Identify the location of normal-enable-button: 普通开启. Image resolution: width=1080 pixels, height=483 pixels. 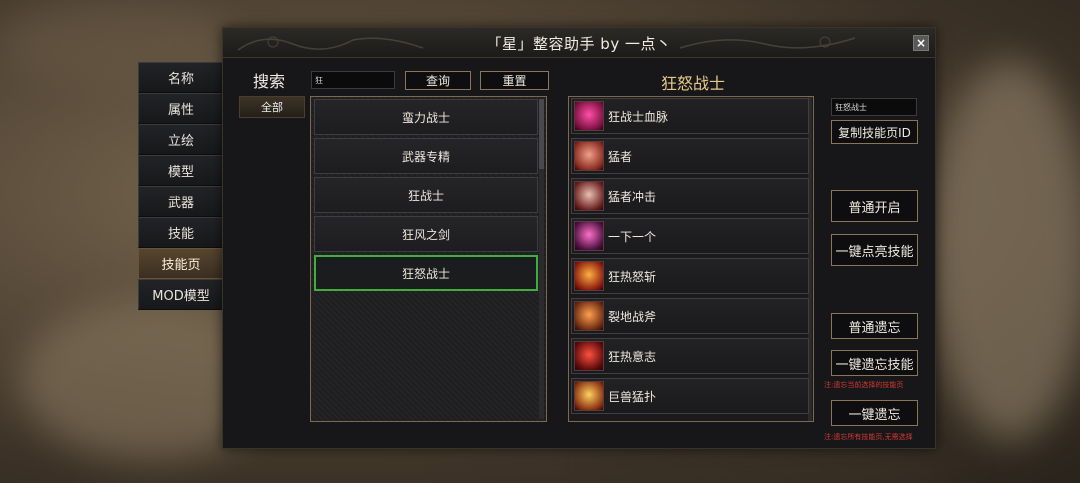
(874, 206).